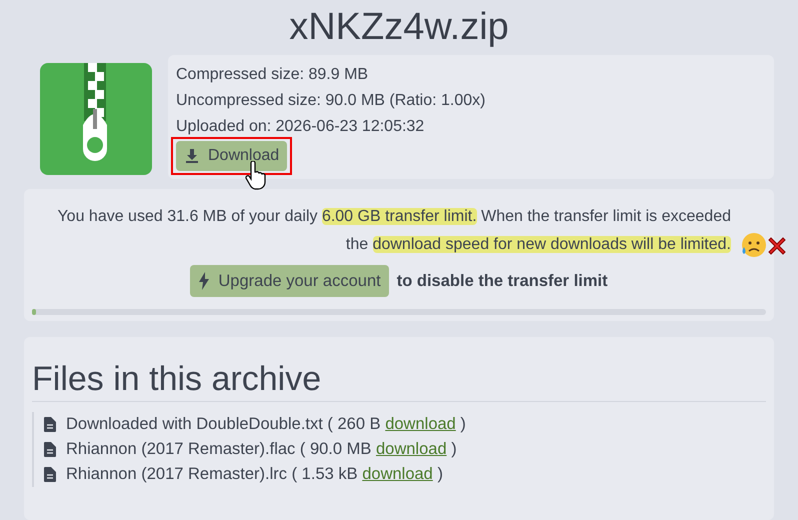  Describe the element at coordinates (331, 101) in the screenshot. I see `info-text: Uncompressed size: 90.0 MB (Ratio: 1.00x)` at that location.